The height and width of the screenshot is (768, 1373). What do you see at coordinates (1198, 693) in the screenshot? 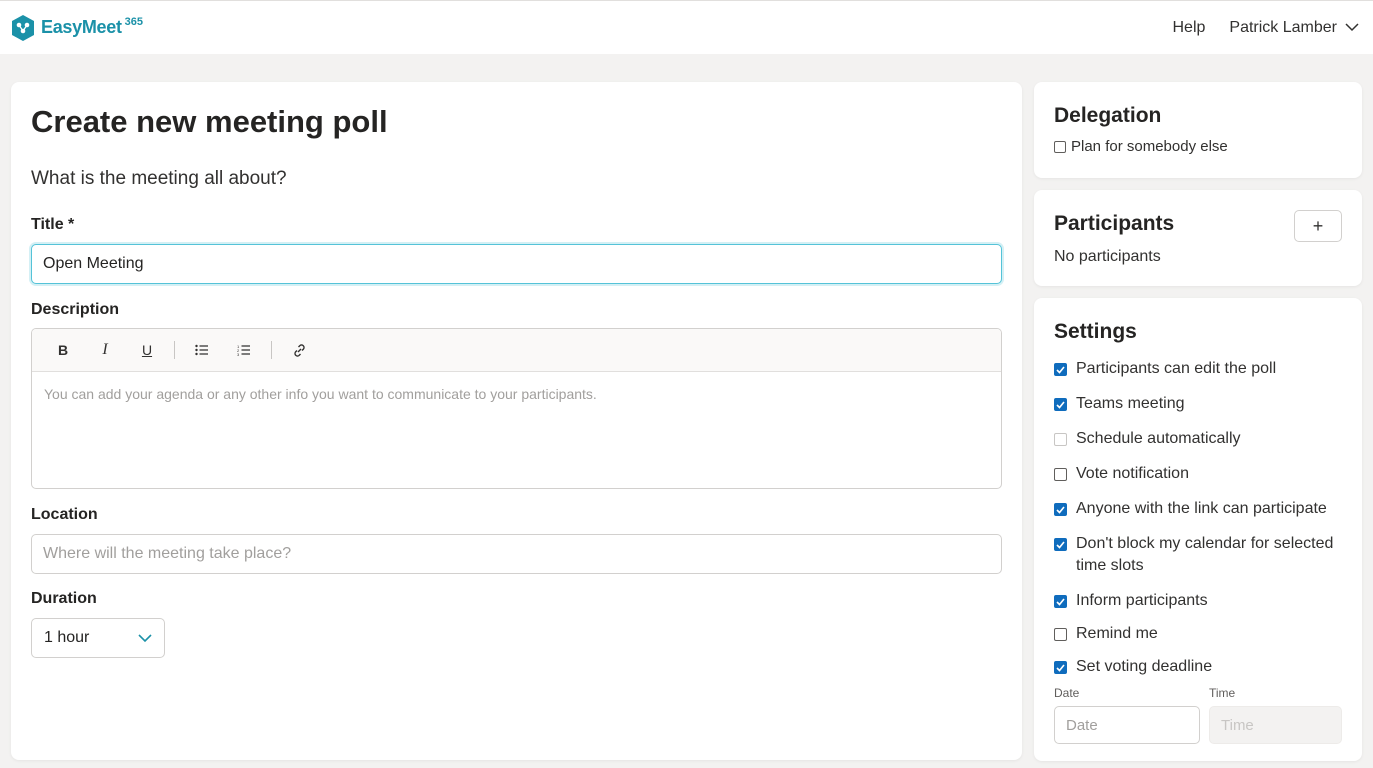
I see `deadline-labels: Date Time` at bounding box center [1198, 693].